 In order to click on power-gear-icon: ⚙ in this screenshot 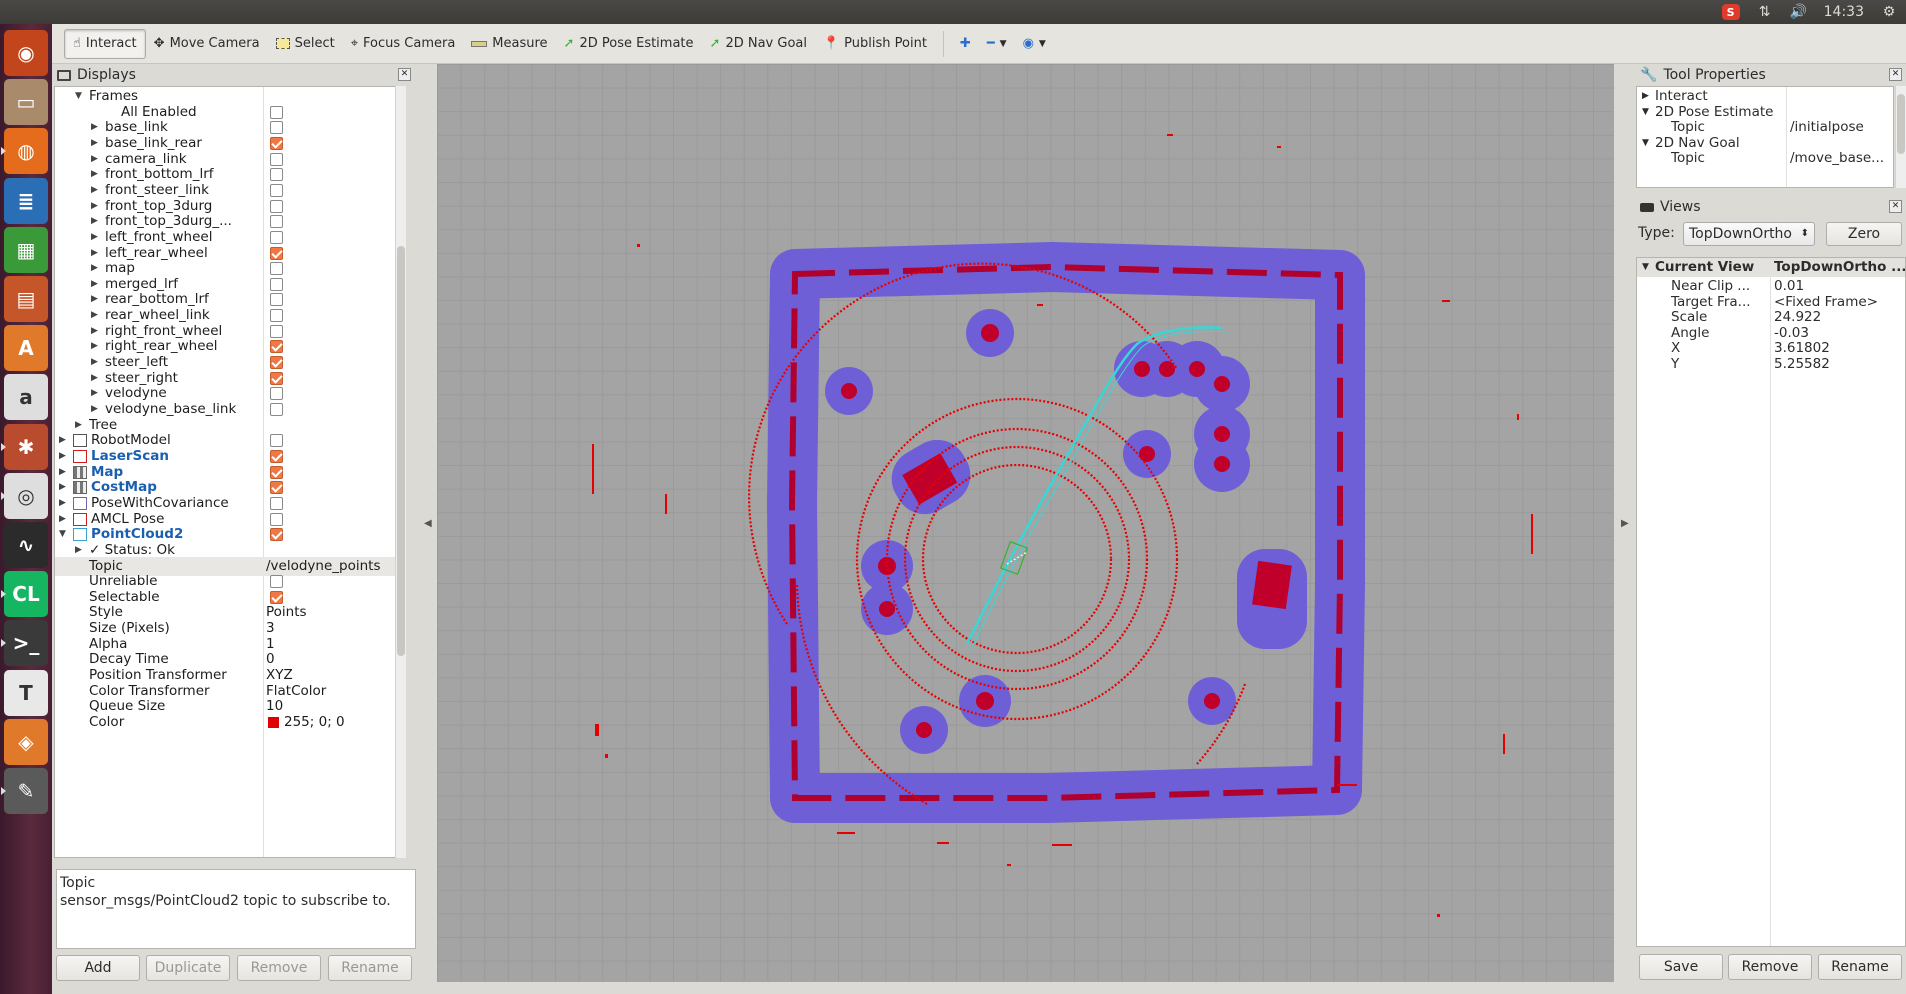, I will do `click(1889, 12)`.